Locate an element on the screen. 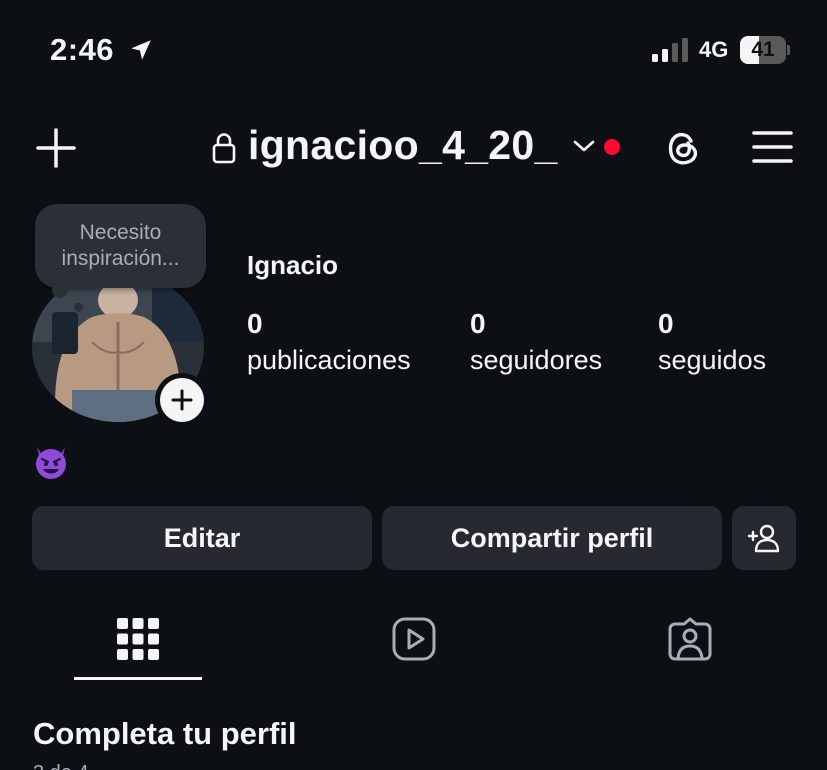 This screenshot has width=827, height=770. following-stat: 0 seguidos is located at coordinates (712, 343).